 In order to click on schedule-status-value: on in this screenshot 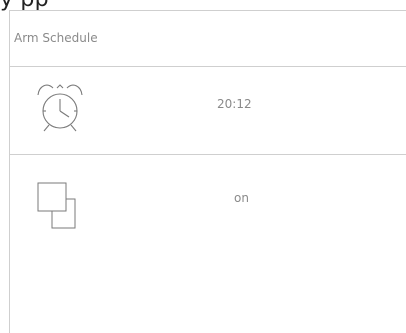, I will do `click(241, 198)`.